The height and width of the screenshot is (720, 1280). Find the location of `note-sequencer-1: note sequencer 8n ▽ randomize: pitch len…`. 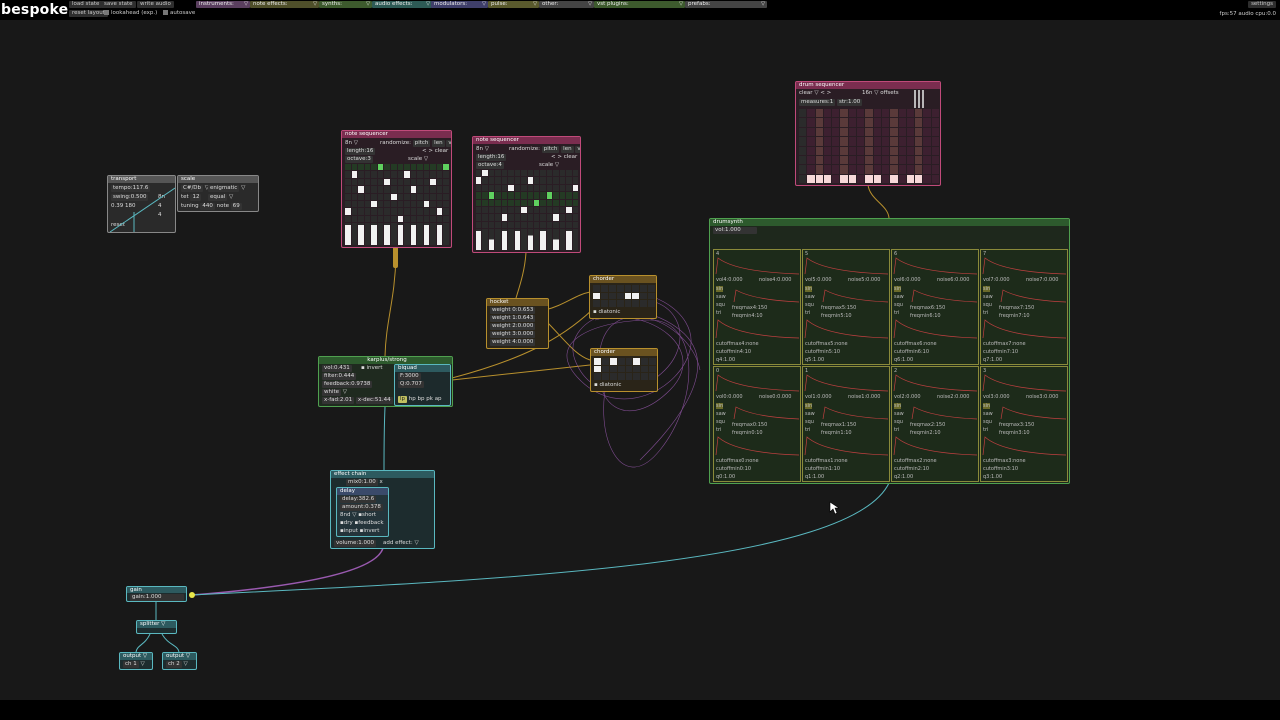

note-sequencer-1: note sequencer 8n ▽ randomize: pitch len… is located at coordinates (396, 189).